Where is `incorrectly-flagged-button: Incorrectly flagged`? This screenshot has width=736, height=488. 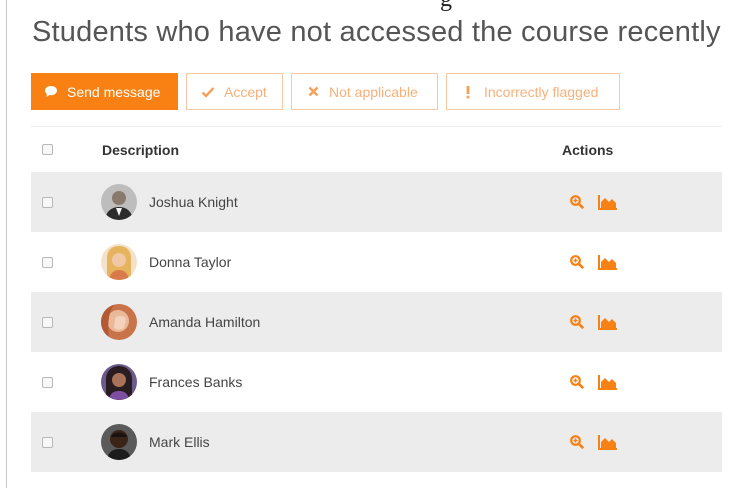
incorrectly-flagged-button: Incorrectly flagged is located at coordinates (533, 91).